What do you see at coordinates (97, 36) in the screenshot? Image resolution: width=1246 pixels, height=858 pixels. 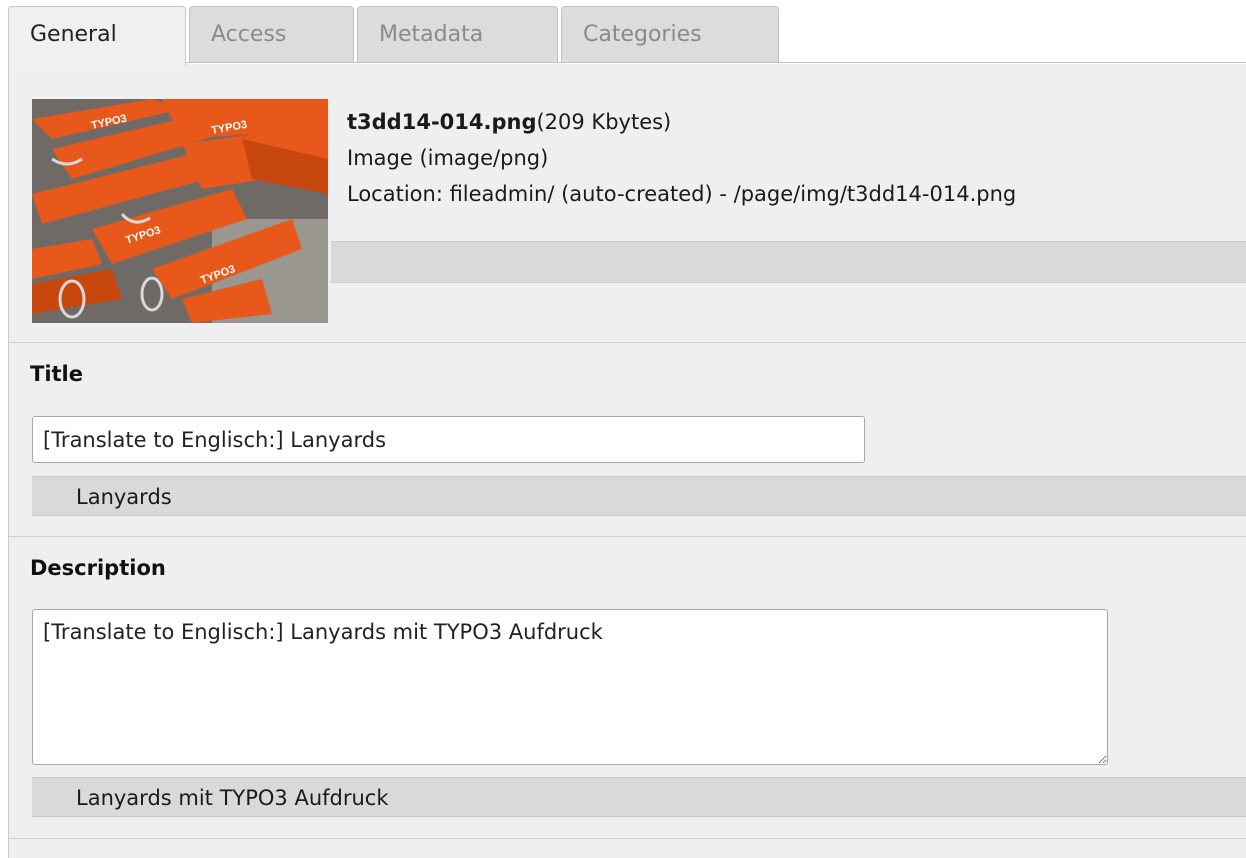 I see `tab-general: General` at bounding box center [97, 36].